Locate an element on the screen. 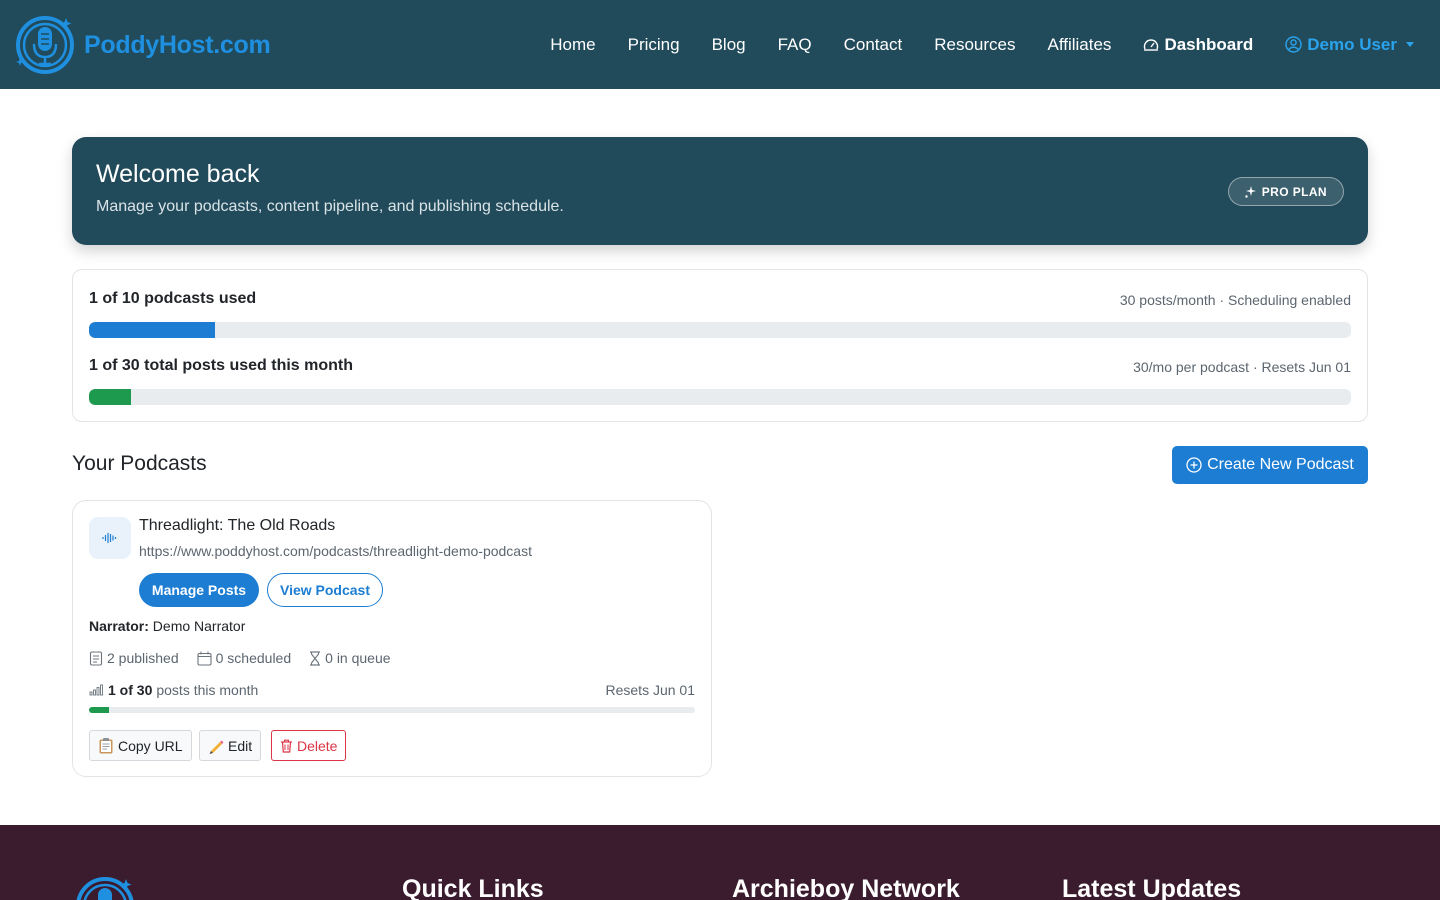 This screenshot has width=1440, height=900. brand-name: PoddyHost.com is located at coordinates (177, 44).